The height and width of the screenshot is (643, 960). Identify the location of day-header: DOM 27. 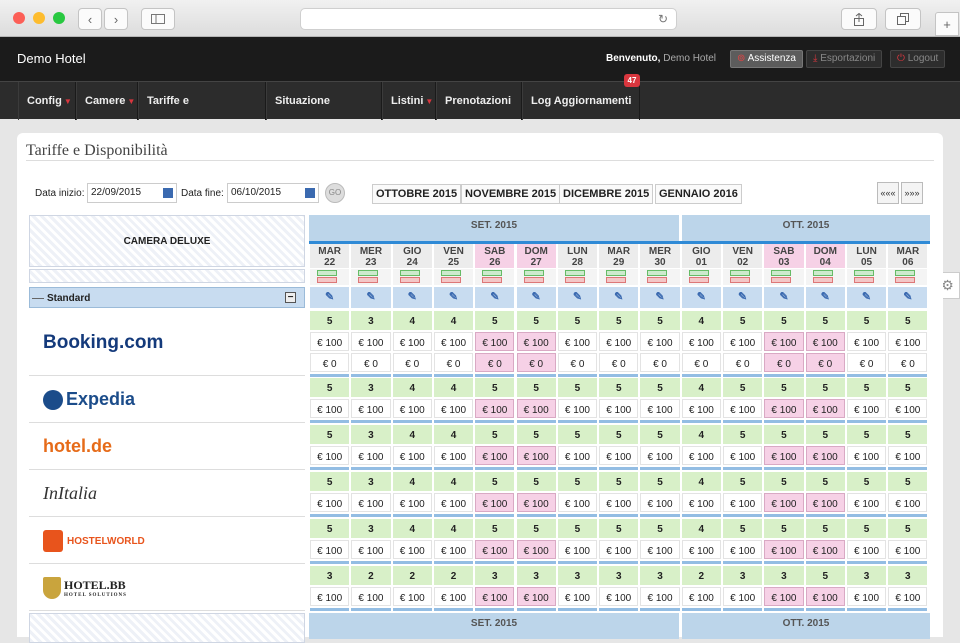
(536, 256).